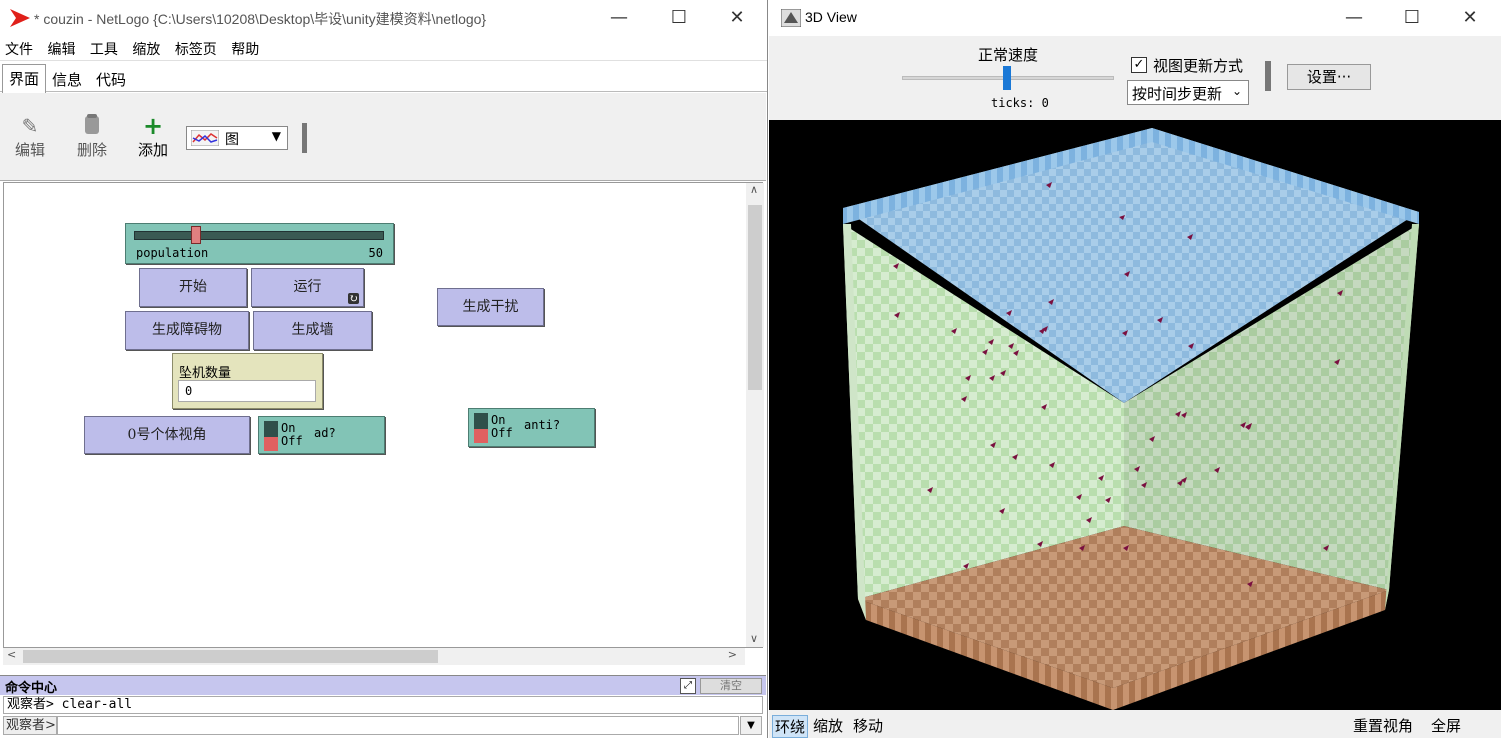 This screenshot has height=738, width=1501. Describe the element at coordinates (1177, 94) in the screenshot. I see `update-mode-value: 按时间步更新` at that location.